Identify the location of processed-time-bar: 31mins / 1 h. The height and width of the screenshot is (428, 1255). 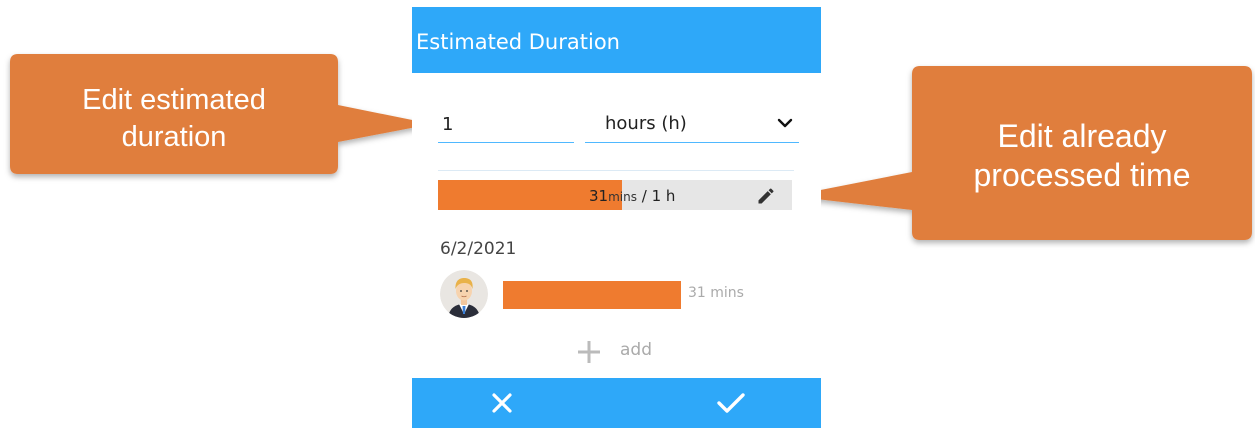
(615, 195).